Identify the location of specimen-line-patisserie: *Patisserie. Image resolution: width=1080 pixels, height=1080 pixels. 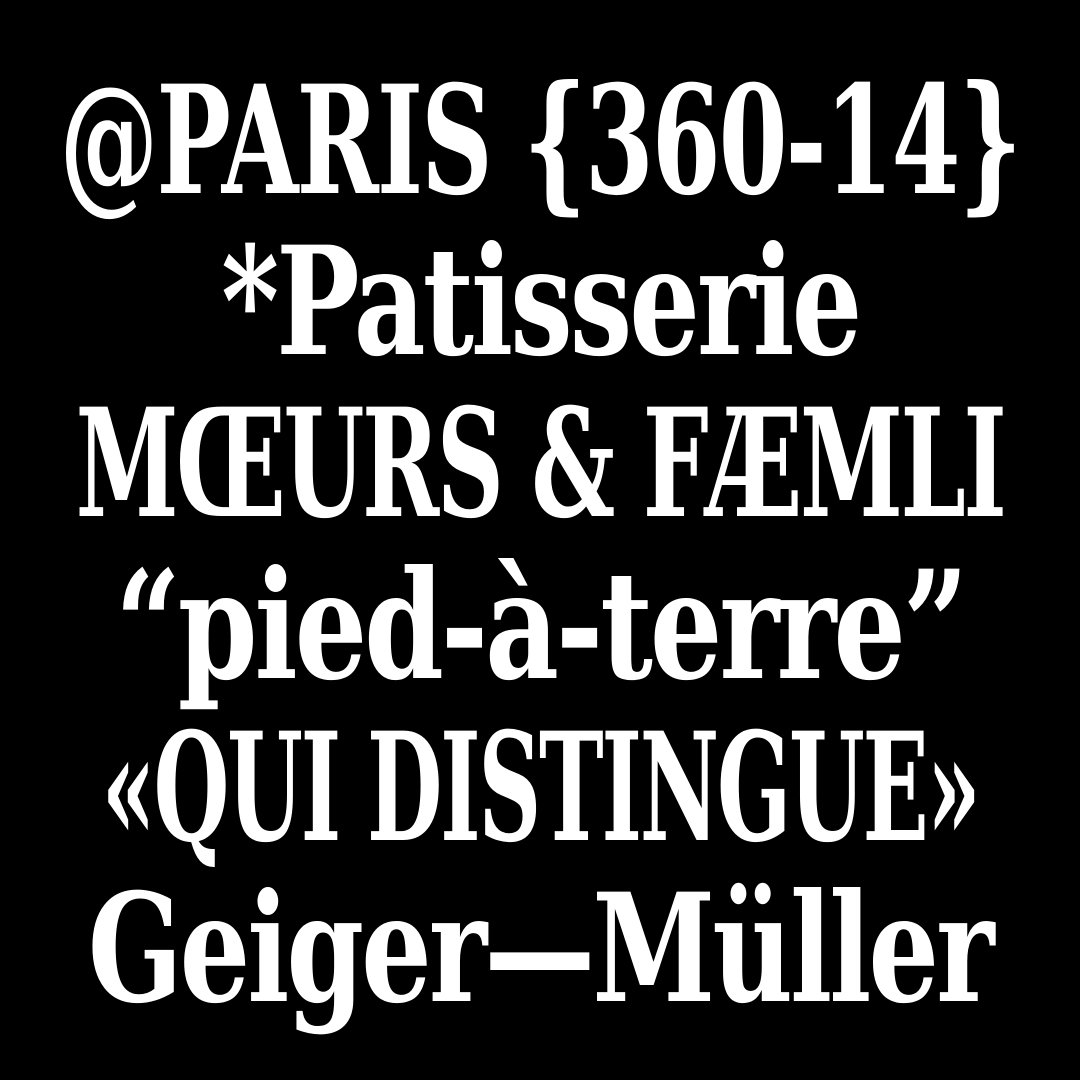
(540, 303).